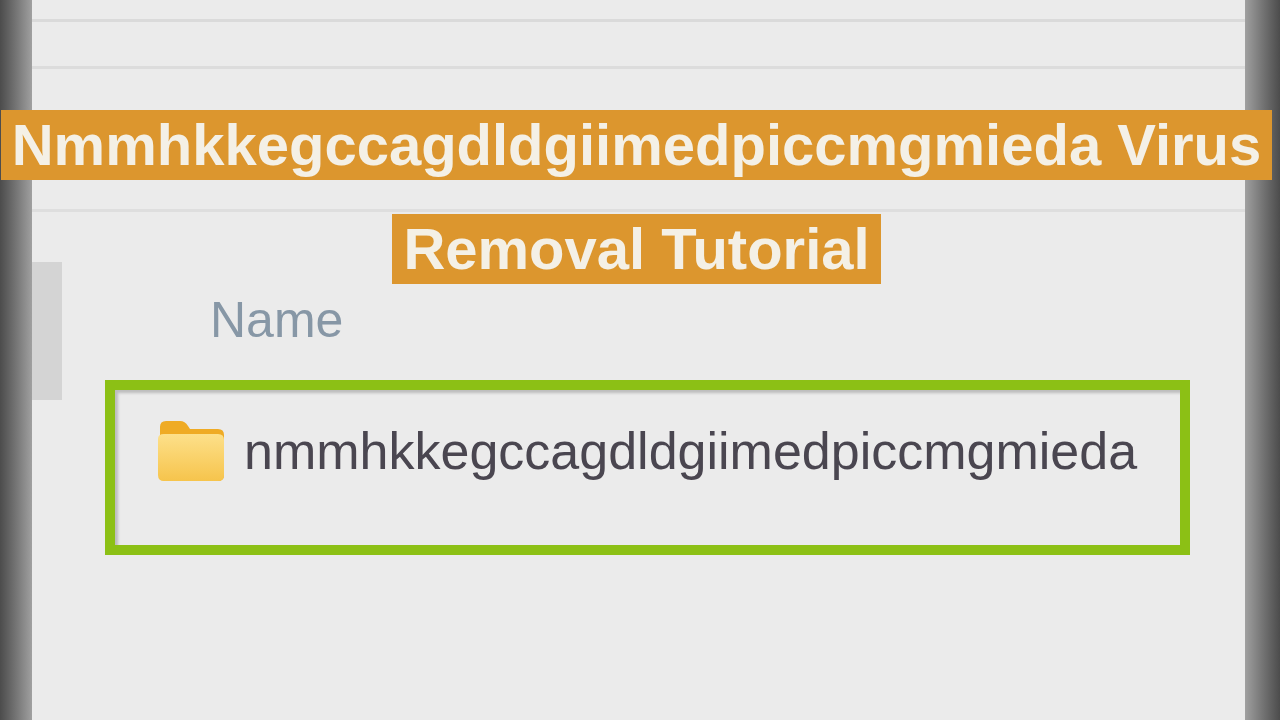 The height and width of the screenshot is (720, 1280). I want to click on caption-banner: Nmmhkkegccagdldgiimedpiccmgmieda Virus, so click(636, 145).